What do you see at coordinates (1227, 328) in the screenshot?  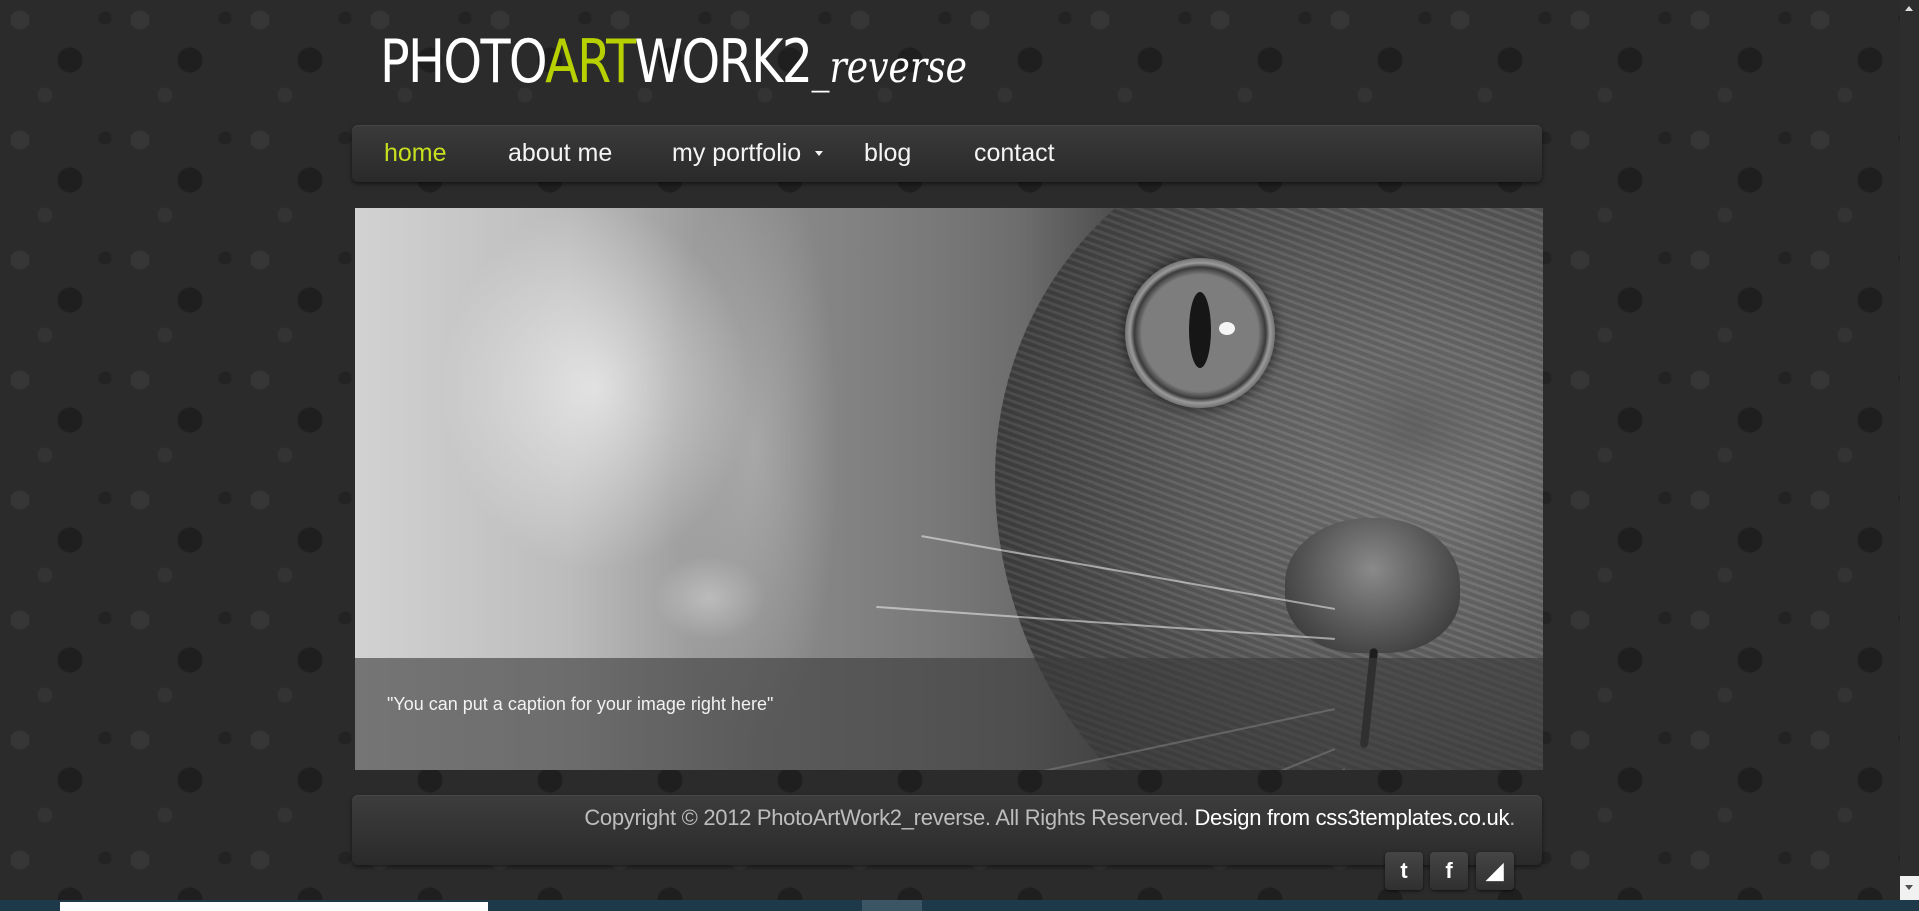 I see `cat-eye-glint` at bounding box center [1227, 328].